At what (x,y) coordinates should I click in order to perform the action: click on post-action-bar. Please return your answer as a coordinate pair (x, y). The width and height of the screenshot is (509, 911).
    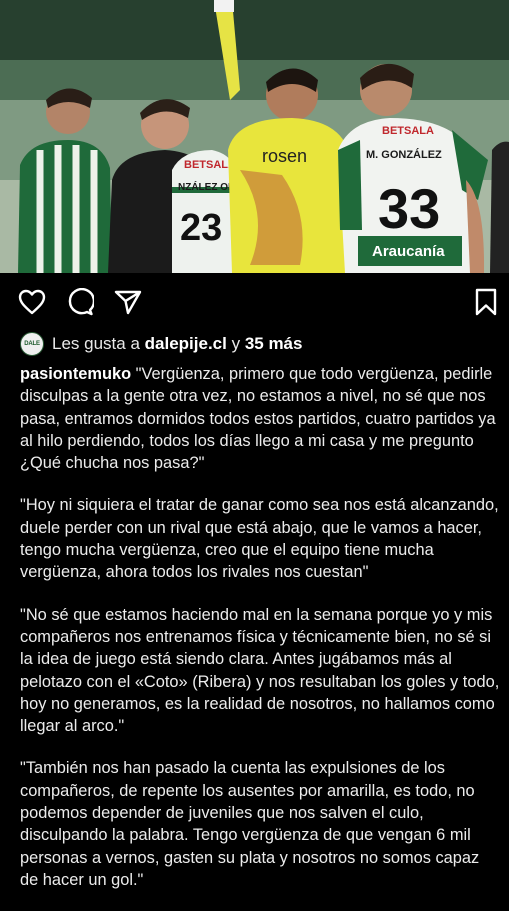
    Looking at the image, I should click on (254, 301).